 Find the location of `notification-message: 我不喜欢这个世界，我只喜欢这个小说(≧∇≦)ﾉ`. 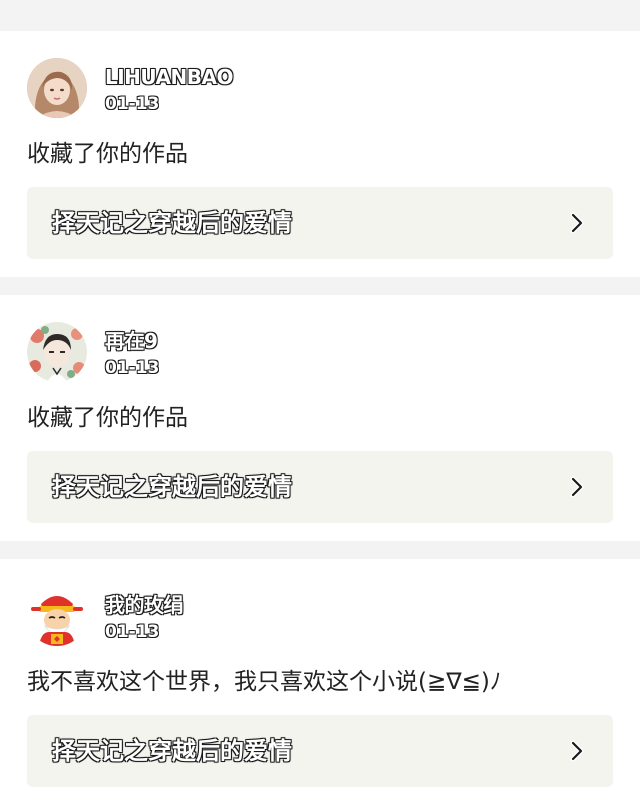

notification-message: 我不喜欢这个世界，我只喜欢这个小说(≧∇≦)ﾉ is located at coordinates (264, 682).